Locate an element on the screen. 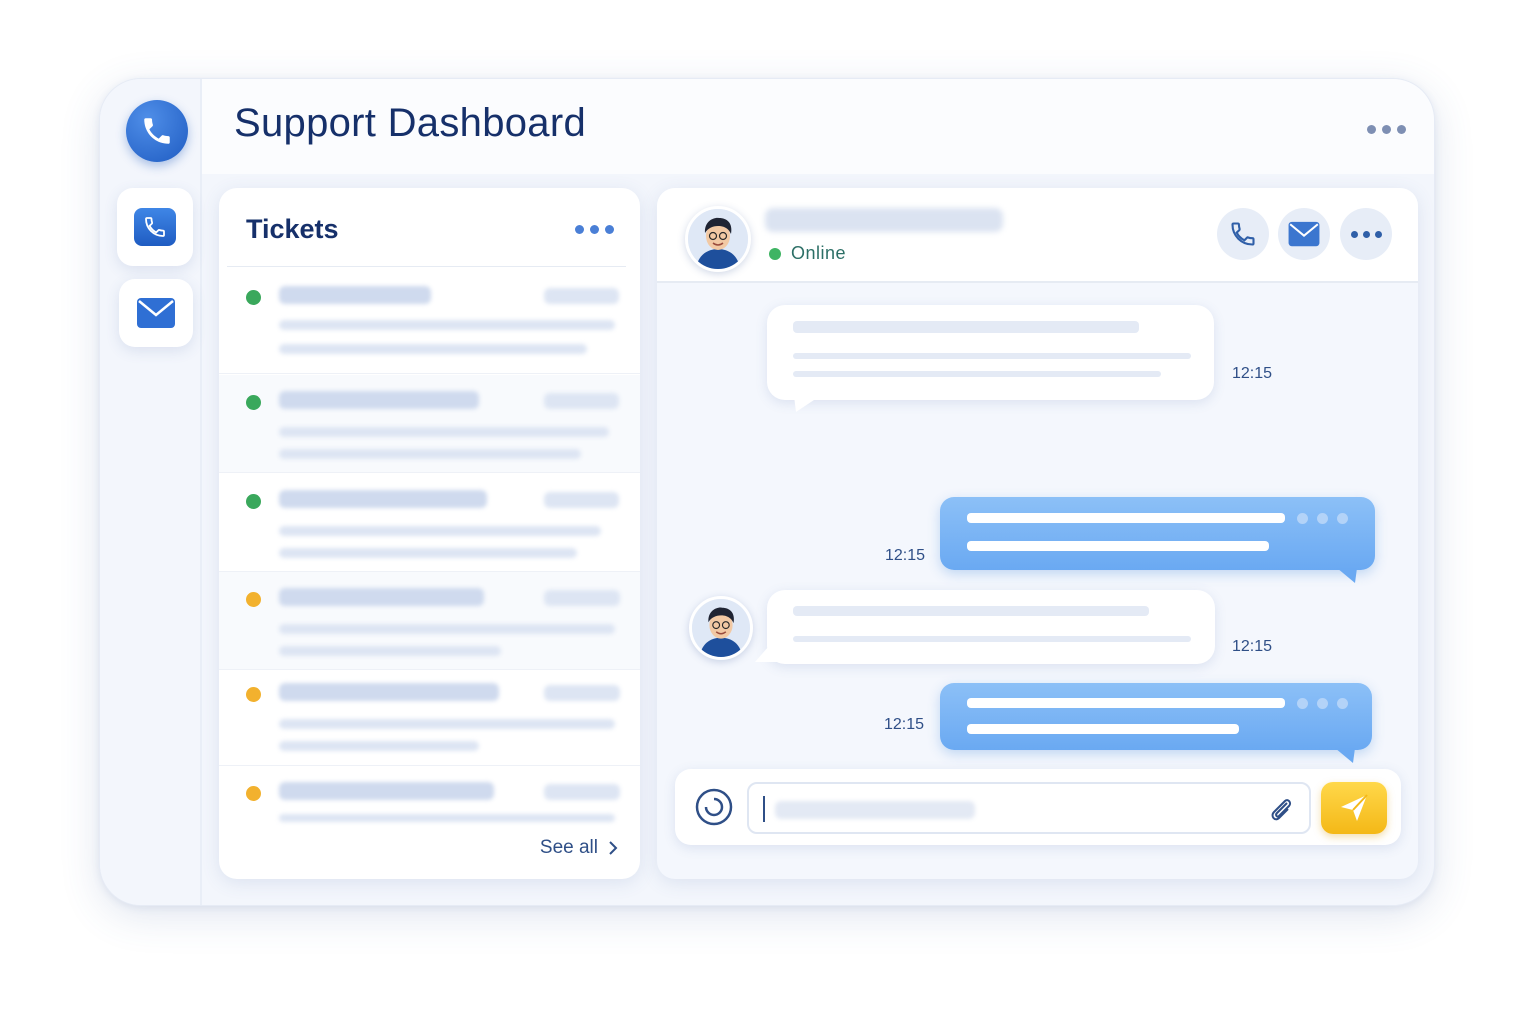 This screenshot has width=1536, height=1024. chat-more-button is located at coordinates (1366, 234).